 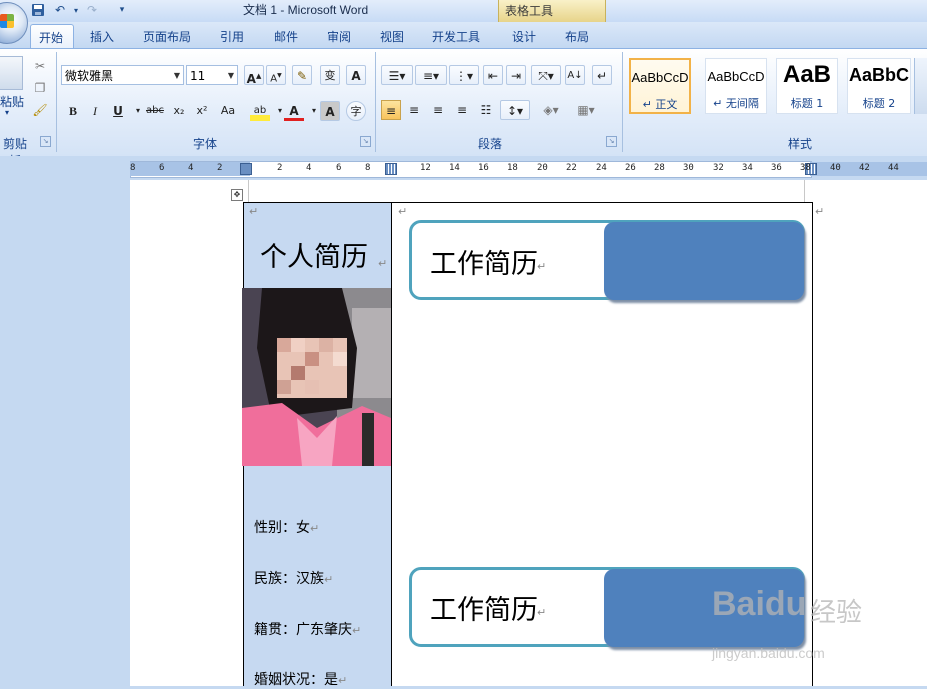 I want to click on left-indent-marker, so click(x=246, y=169).